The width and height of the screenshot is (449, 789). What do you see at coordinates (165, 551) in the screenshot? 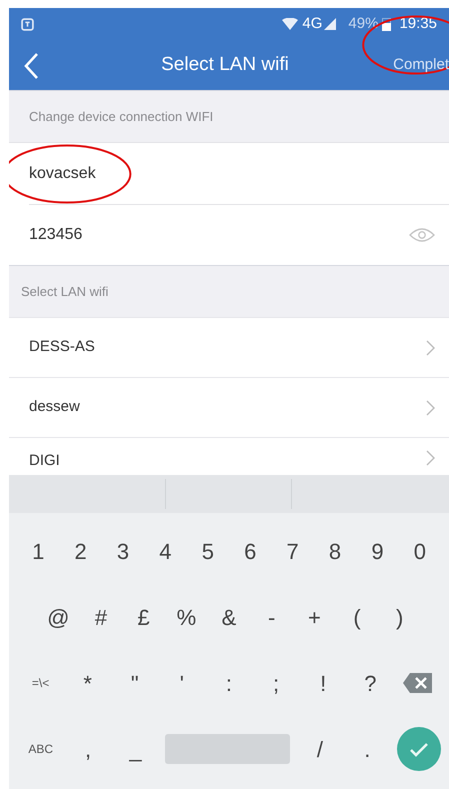
I see `key: 4` at bounding box center [165, 551].